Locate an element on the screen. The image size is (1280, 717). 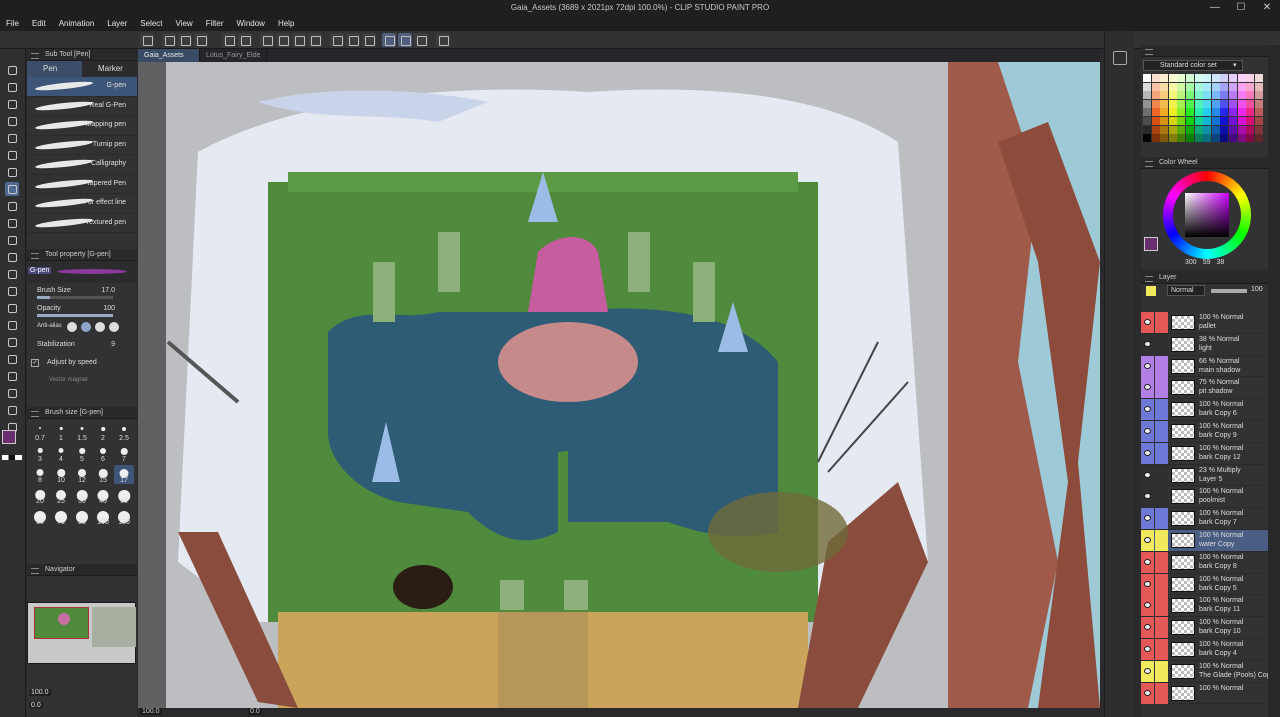
help-icon is located at coordinates (443, 40).